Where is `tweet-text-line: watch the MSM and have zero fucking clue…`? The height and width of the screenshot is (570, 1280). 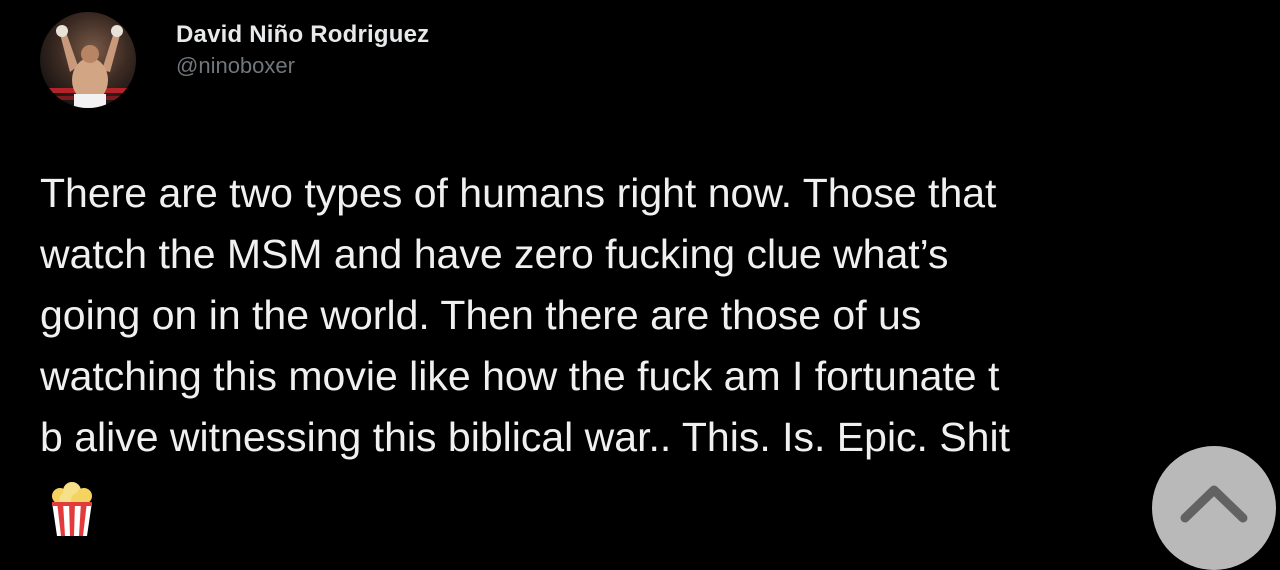 tweet-text-line: watch the MSM and have zero fucking clue… is located at coordinates (494, 254).